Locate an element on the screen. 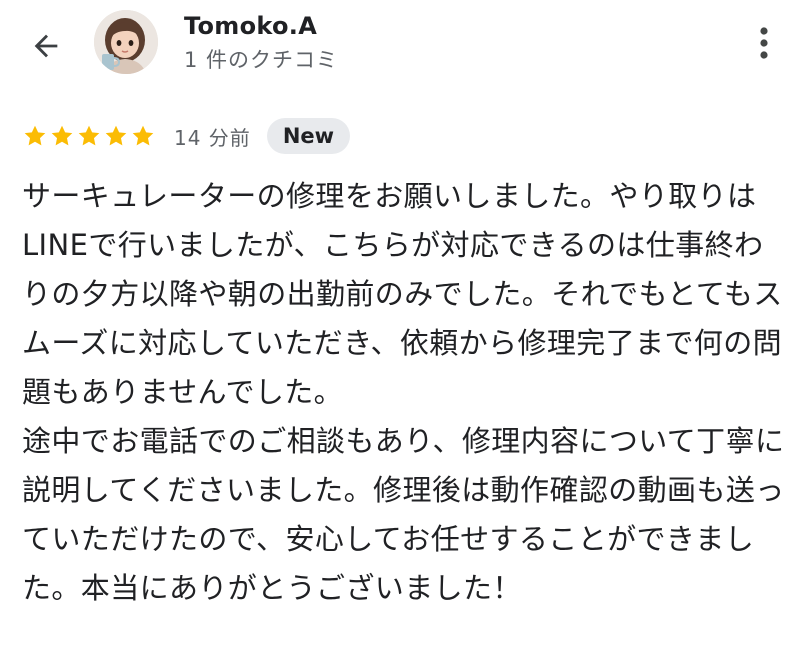 The width and height of the screenshot is (811, 665). back-button is located at coordinates (46, 46).